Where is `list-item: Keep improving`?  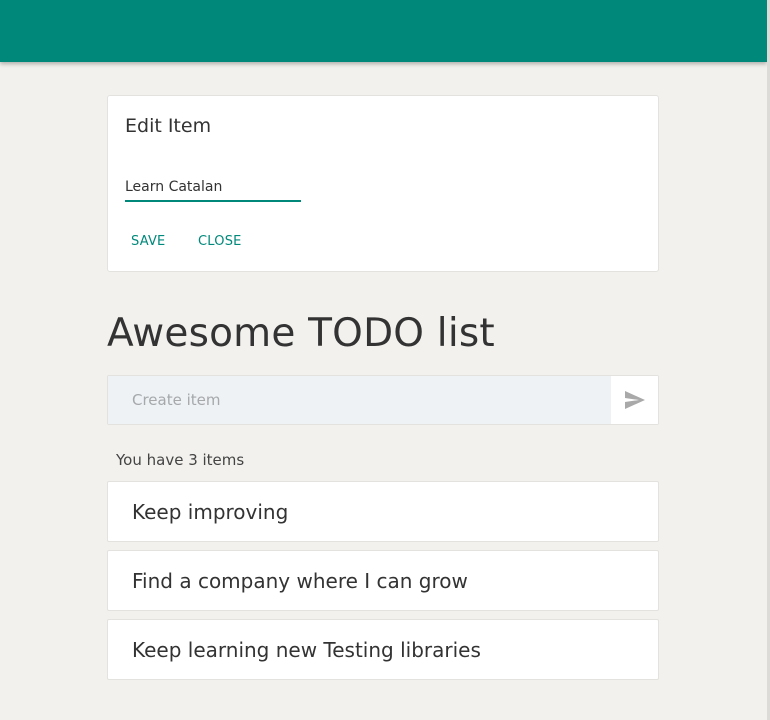
list-item: Keep improving is located at coordinates (383, 511).